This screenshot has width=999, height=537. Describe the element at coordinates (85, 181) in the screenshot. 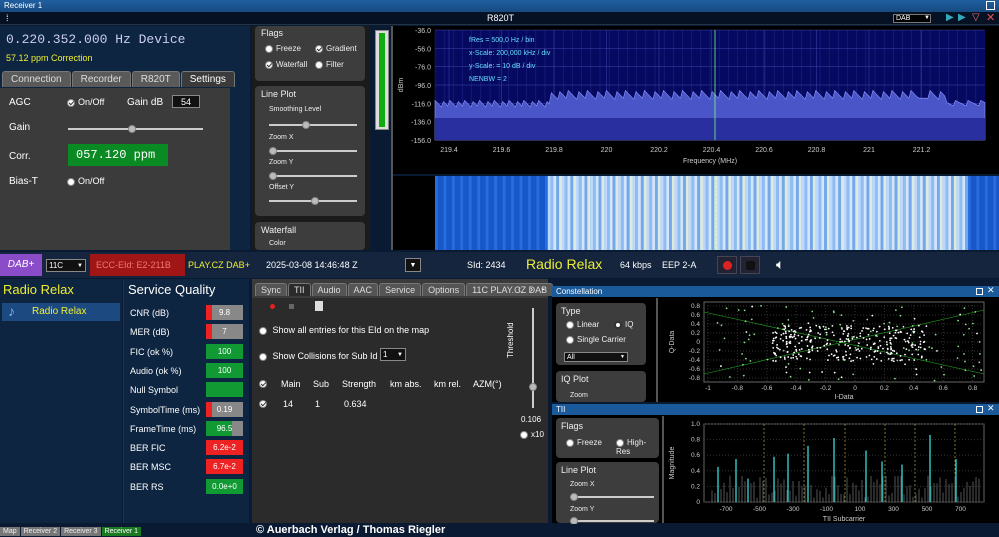

I see `biast-radio: On/Off` at that location.